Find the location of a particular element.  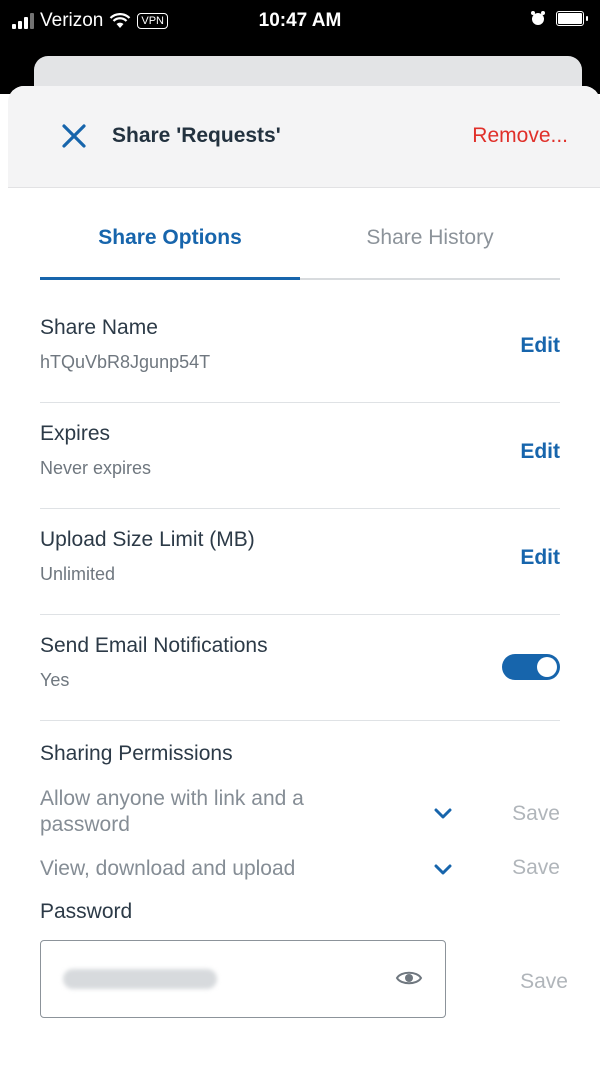

status-time: 10:47 AM is located at coordinates (300, 20).